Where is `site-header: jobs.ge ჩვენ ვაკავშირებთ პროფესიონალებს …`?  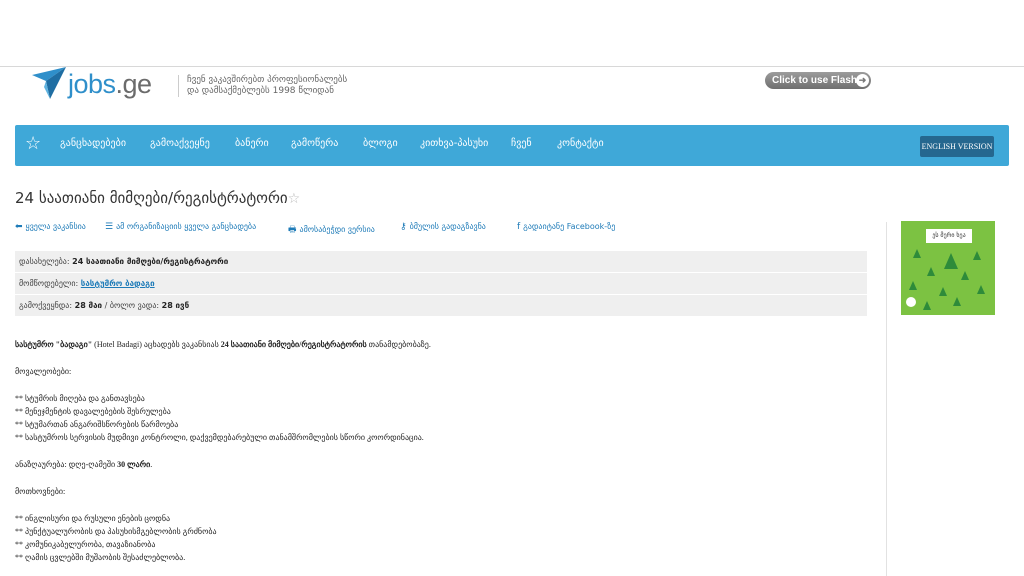 site-header: jobs.ge ჩვენ ვაკავშირებთ პროფესიონალებს … is located at coordinates (512, 96).